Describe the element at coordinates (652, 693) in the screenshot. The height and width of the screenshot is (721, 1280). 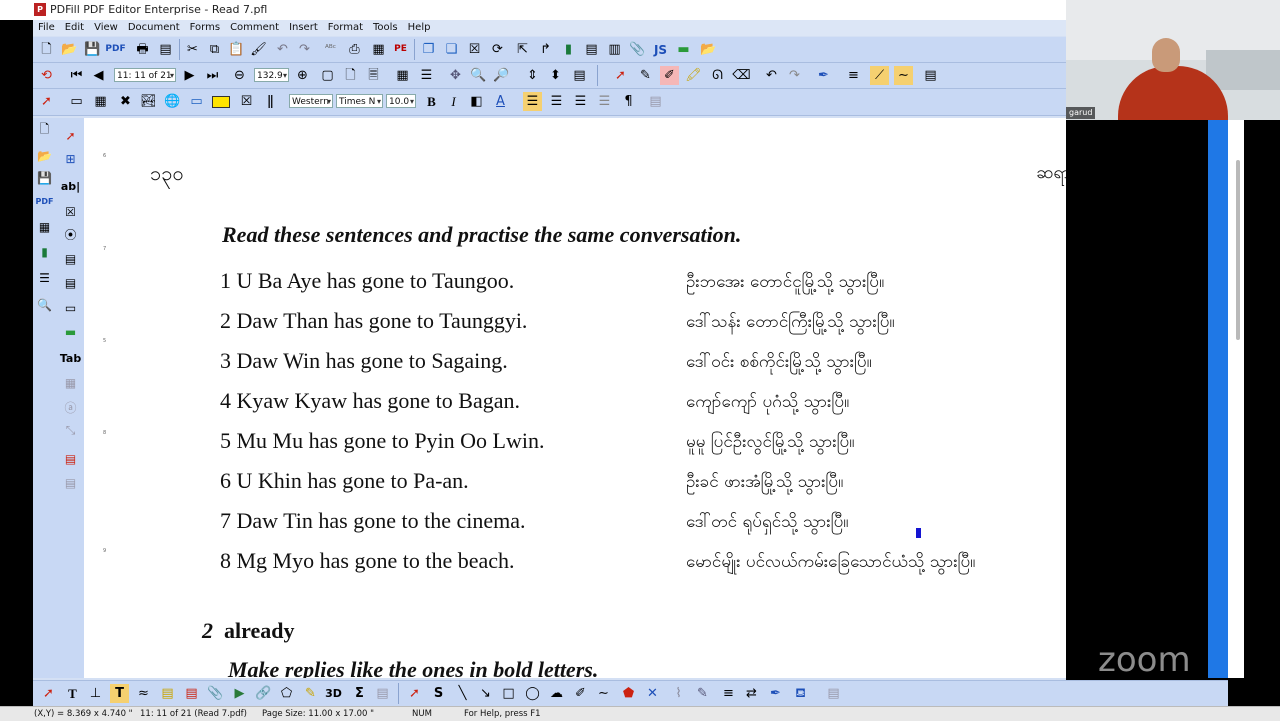
I see `crossout-icon: ✕` at that location.